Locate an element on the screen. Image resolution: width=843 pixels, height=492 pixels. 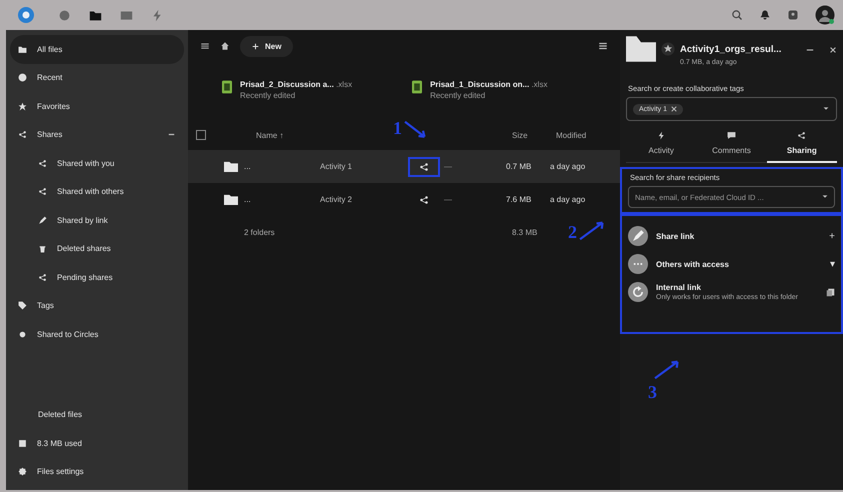
clock-icon is located at coordinates (22, 77).